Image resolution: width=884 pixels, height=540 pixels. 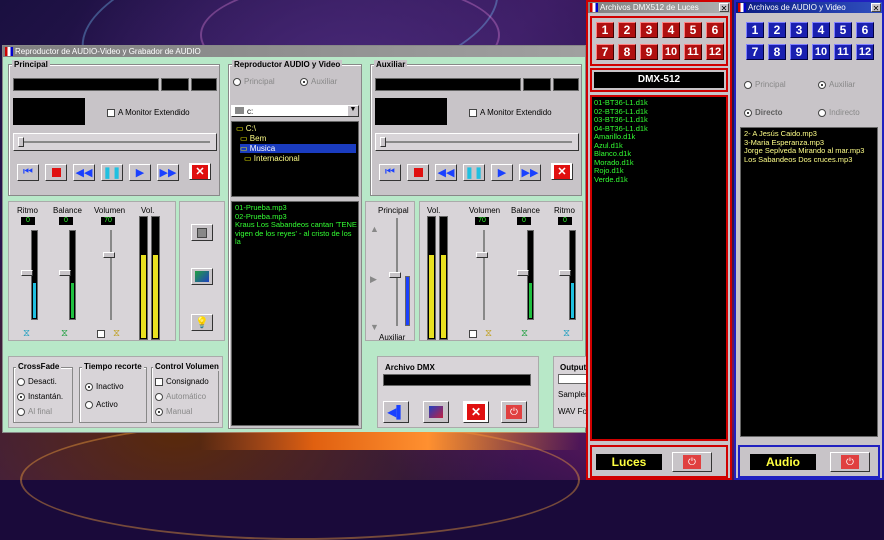 What do you see at coordinates (40, 396) in the screenshot?
I see `crossfade-opt: Instantán.` at bounding box center [40, 396].